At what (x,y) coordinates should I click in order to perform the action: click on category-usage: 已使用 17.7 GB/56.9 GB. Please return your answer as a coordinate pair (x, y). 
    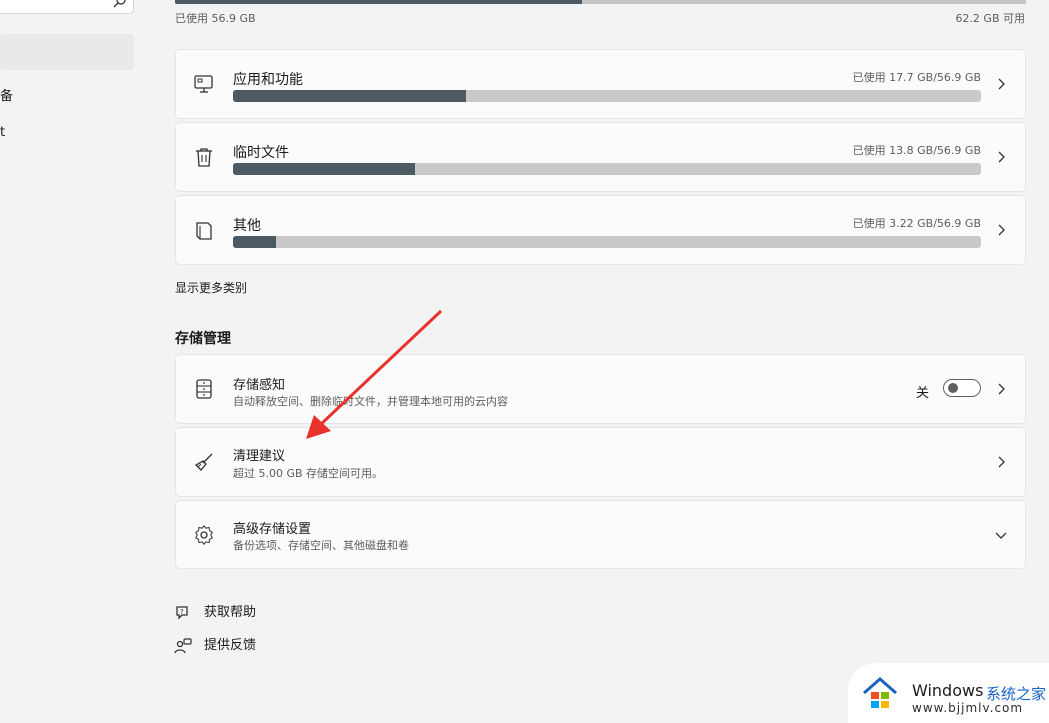
    Looking at the image, I should click on (916, 77).